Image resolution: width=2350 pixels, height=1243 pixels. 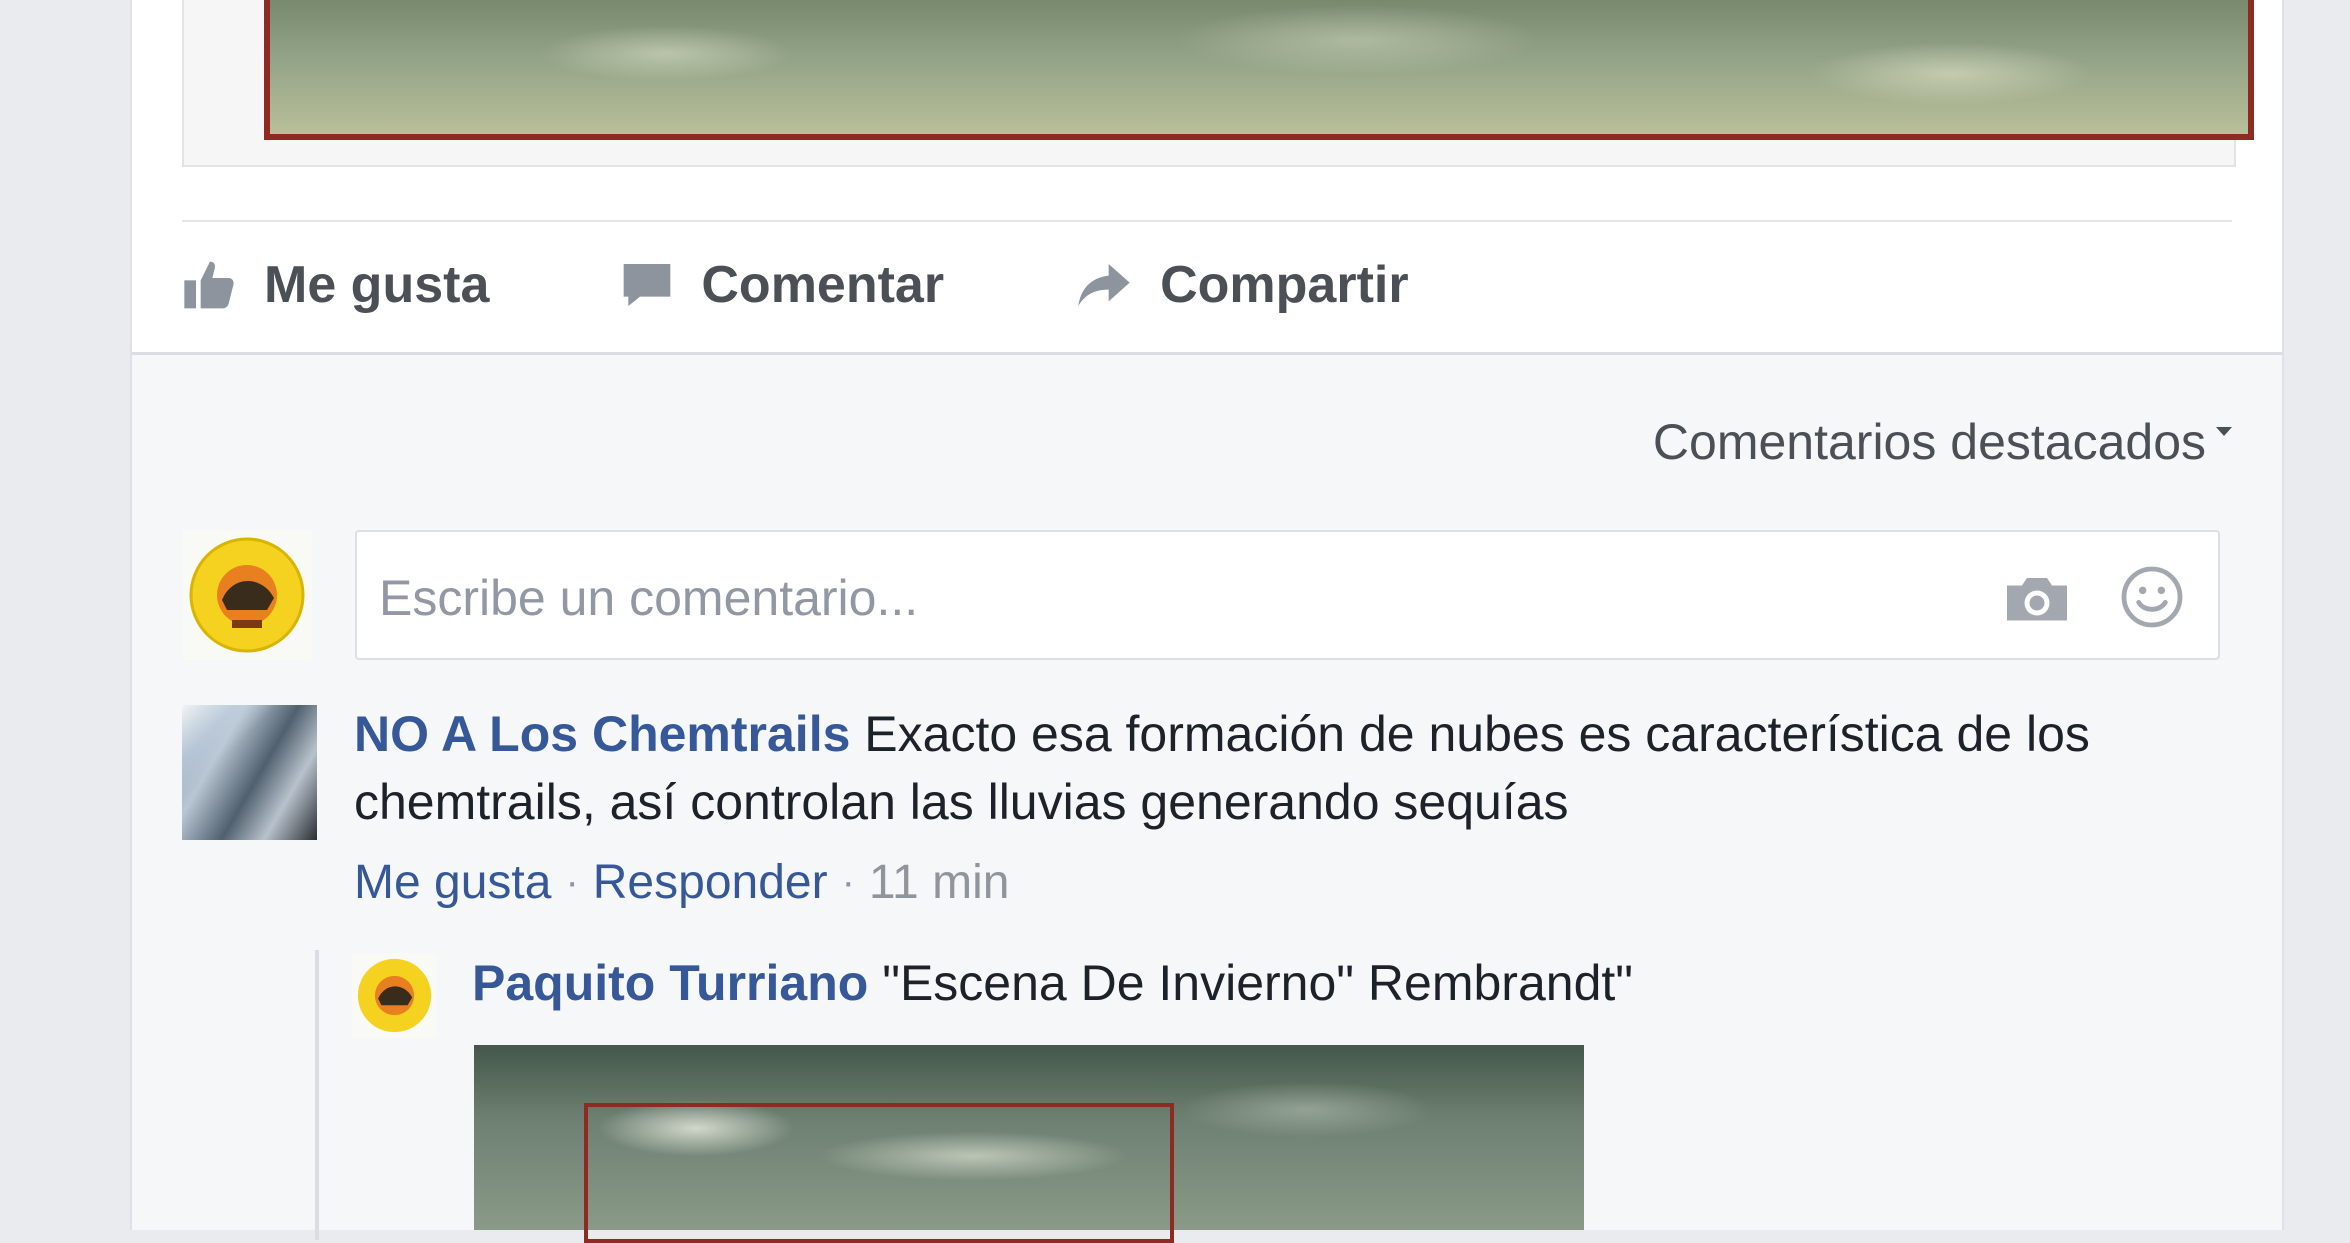 I want to click on reply-author-avatar, so click(x=394, y=995).